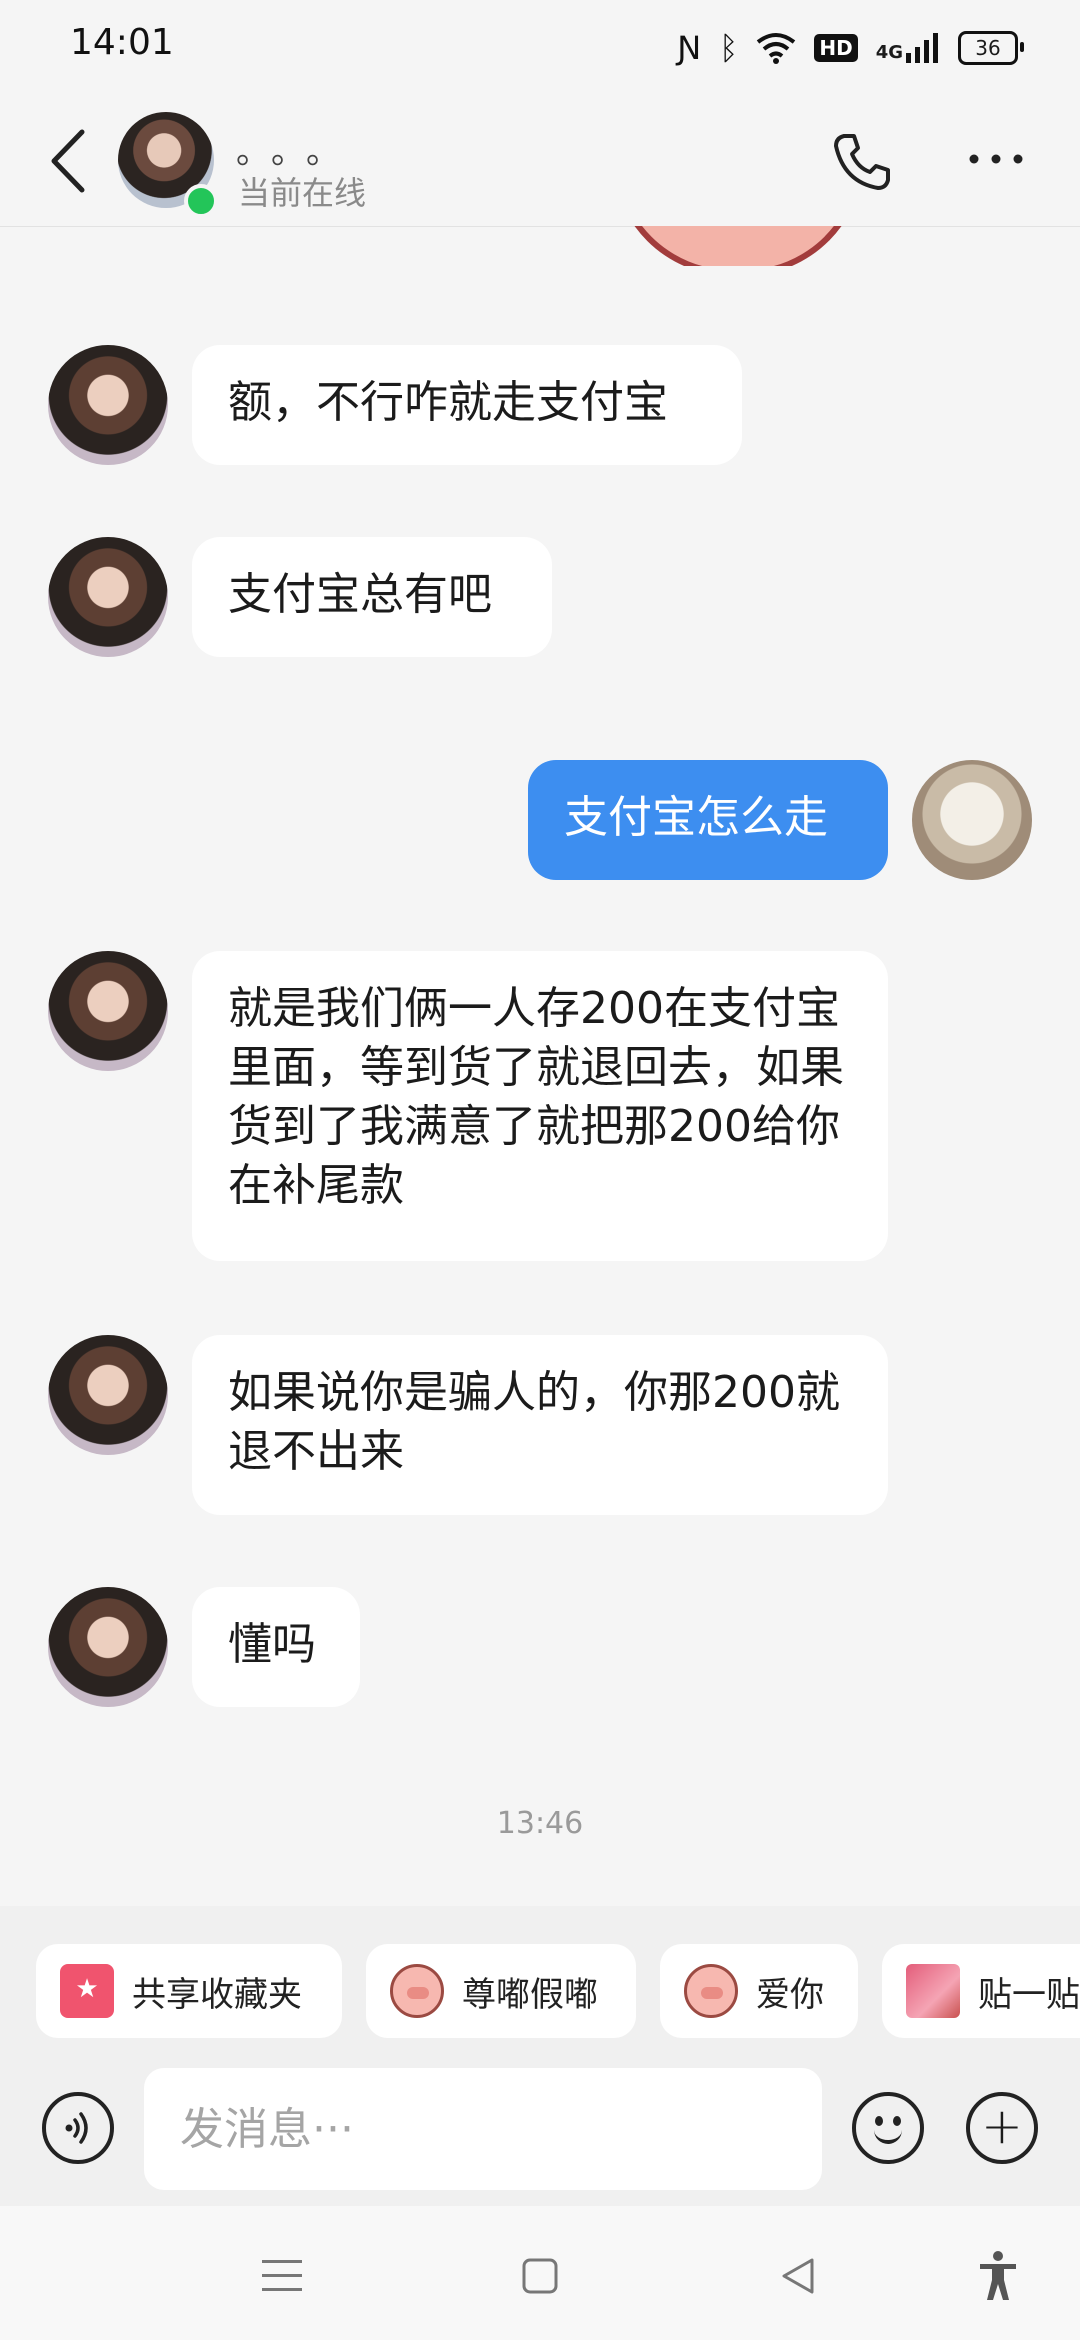  I want to click on chip-label: 共享收藏夹, so click(217, 1994).